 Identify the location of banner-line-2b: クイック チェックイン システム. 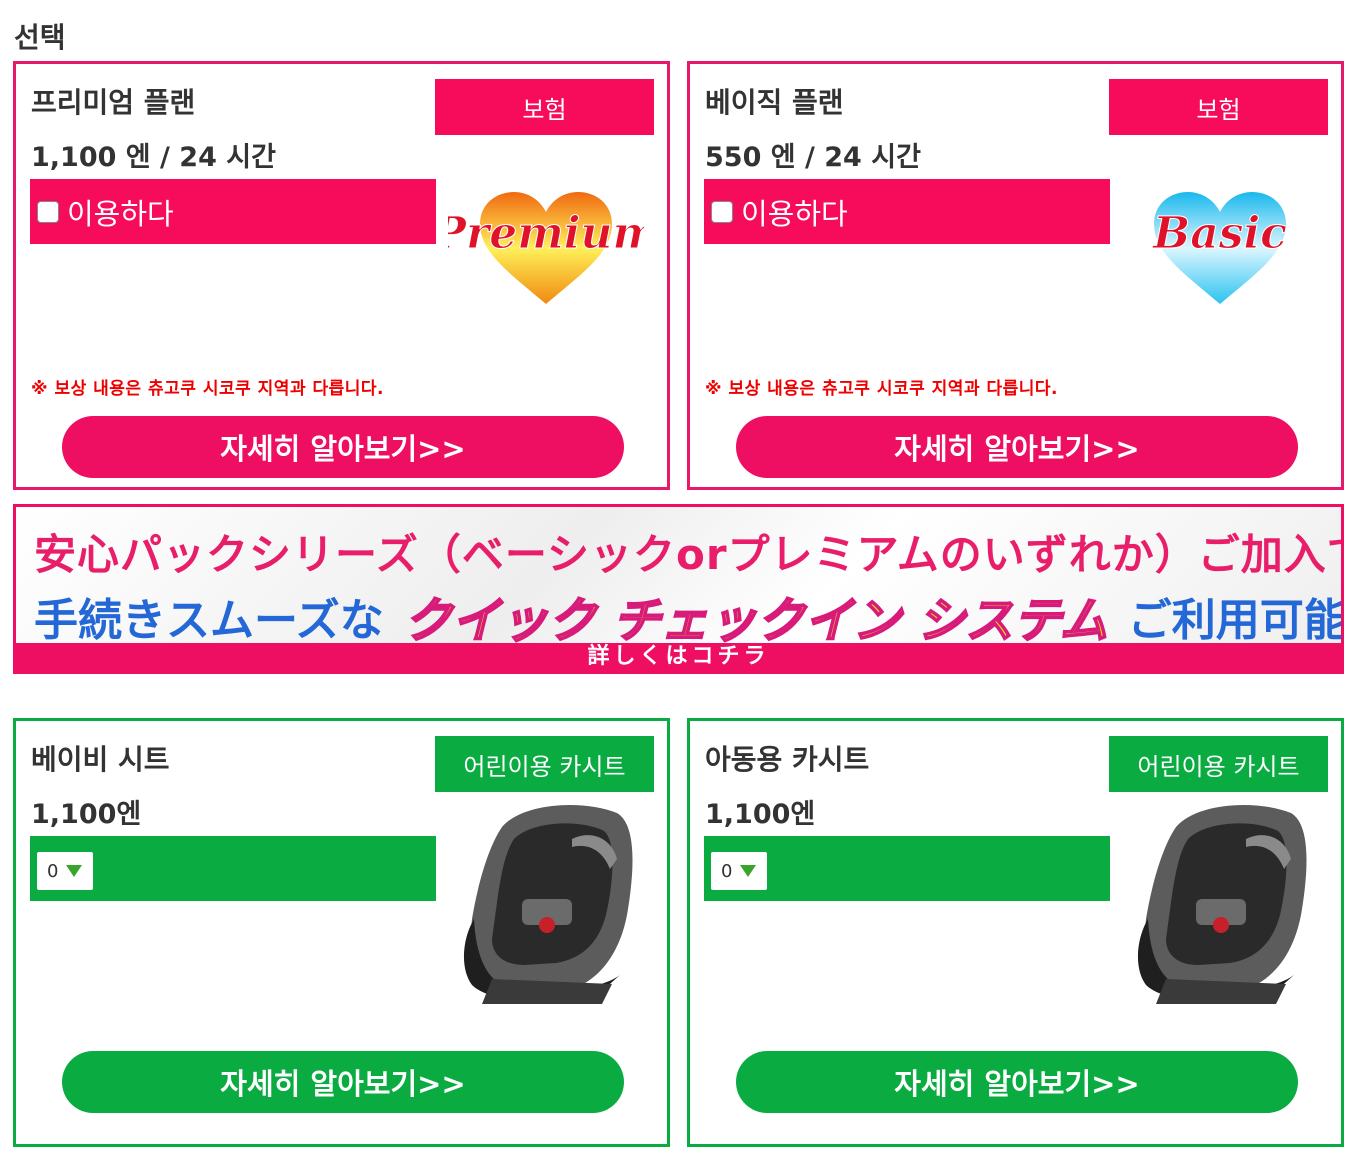
(756, 621).